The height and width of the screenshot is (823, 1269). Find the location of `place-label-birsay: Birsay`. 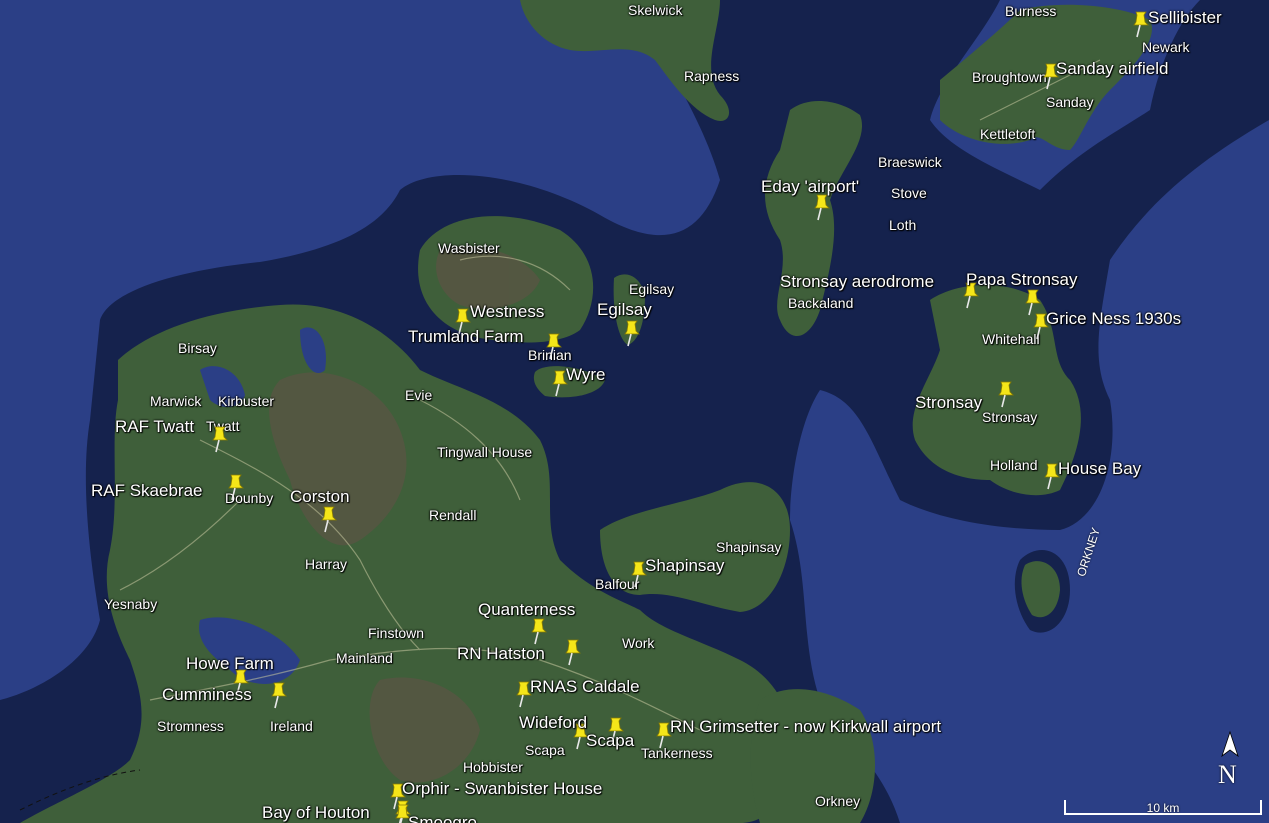

place-label-birsay: Birsay is located at coordinates (197, 348).